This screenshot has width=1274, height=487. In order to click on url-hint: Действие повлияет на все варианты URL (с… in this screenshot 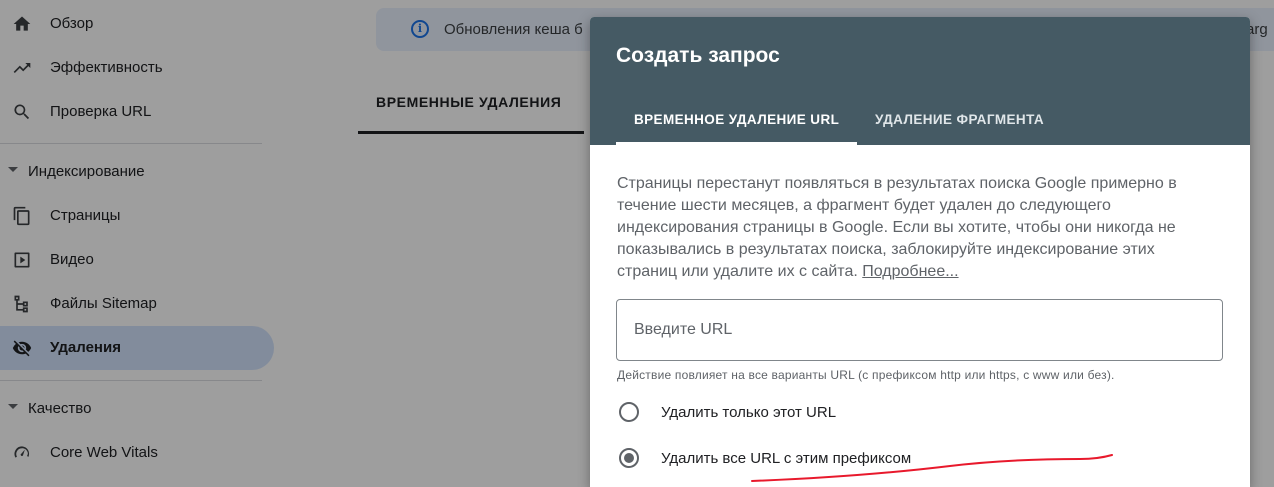, I will do `click(866, 375)`.